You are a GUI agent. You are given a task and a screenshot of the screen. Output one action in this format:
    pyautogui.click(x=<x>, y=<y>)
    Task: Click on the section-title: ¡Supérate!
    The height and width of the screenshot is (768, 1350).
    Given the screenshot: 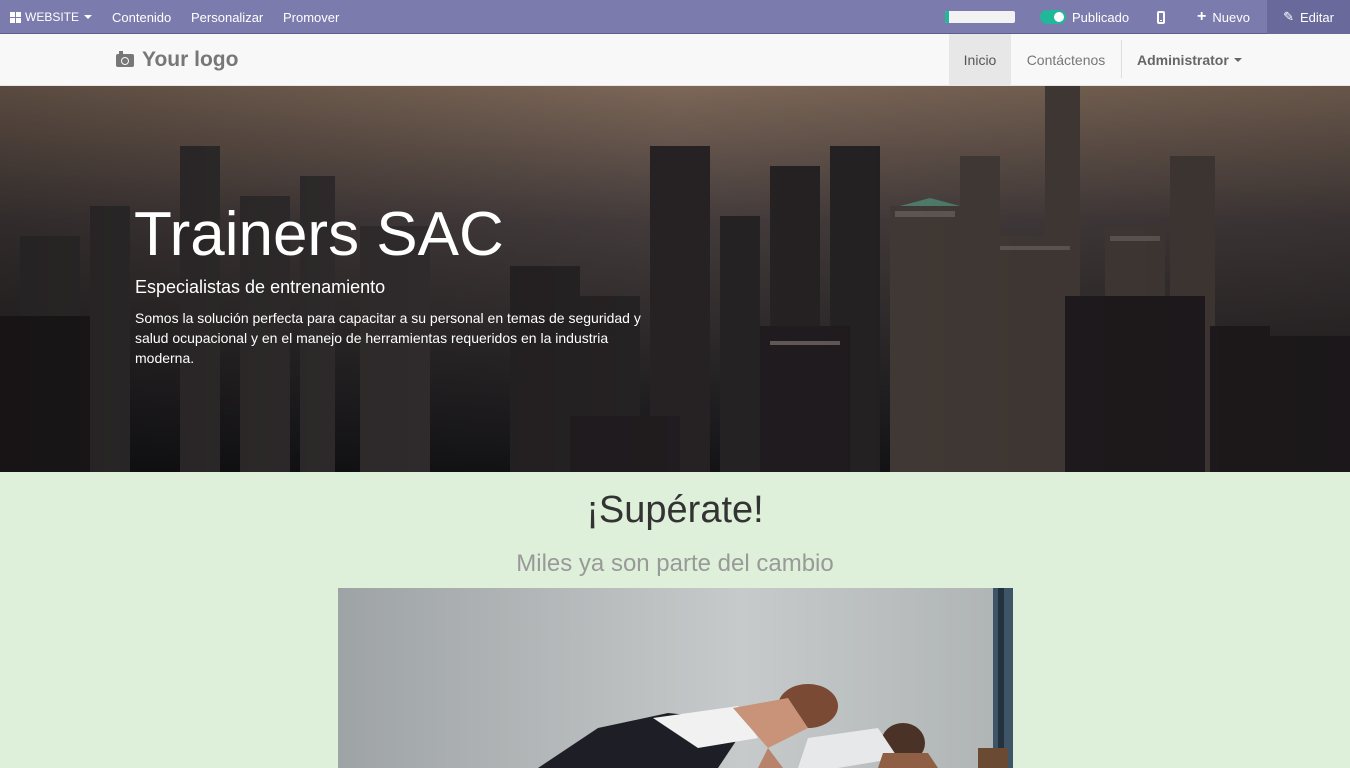 What is the action you would take?
    pyautogui.click(x=675, y=510)
    